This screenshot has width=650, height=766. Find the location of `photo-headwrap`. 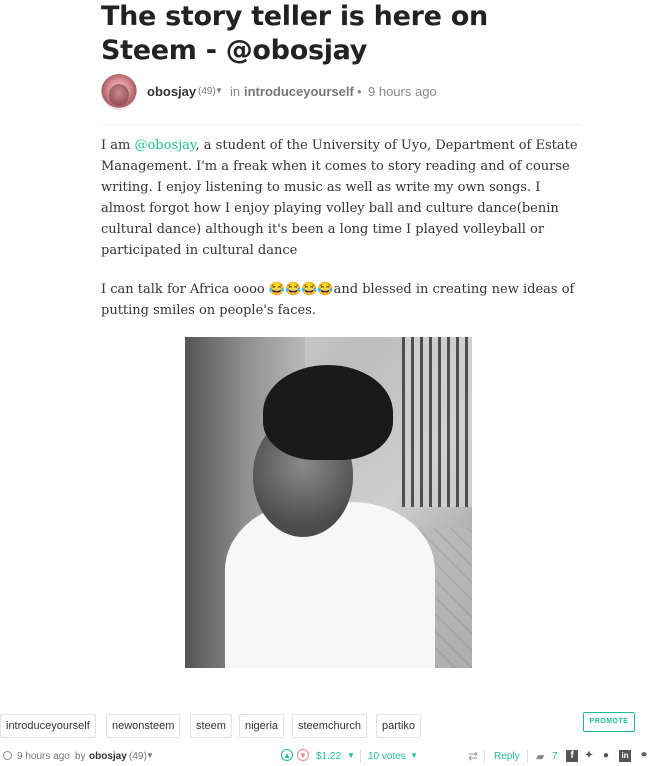

photo-headwrap is located at coordinates (328, 412).